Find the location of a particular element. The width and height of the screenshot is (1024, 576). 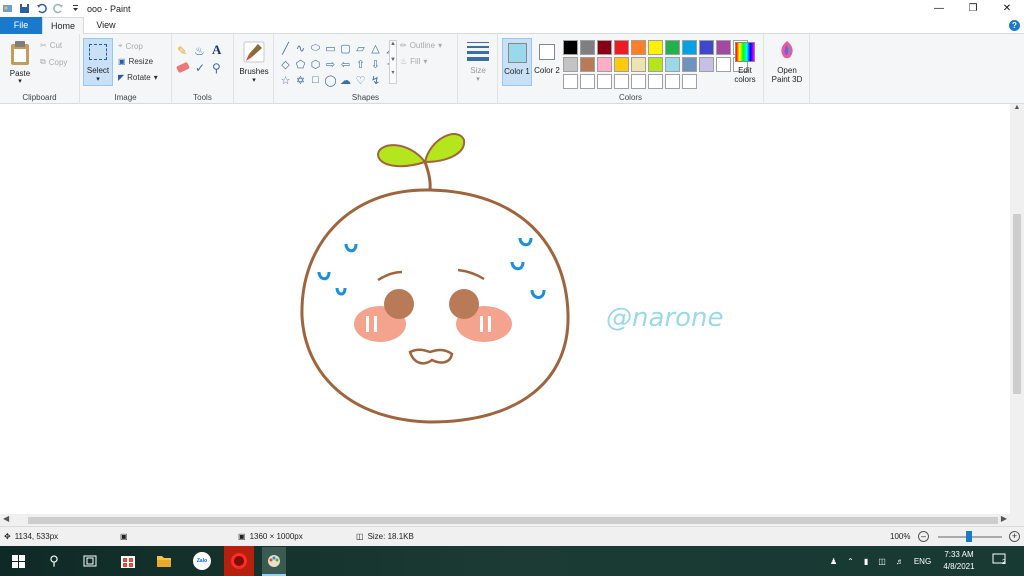

fill-bucket-icon: ♨ is located at coordinates (199, 51).